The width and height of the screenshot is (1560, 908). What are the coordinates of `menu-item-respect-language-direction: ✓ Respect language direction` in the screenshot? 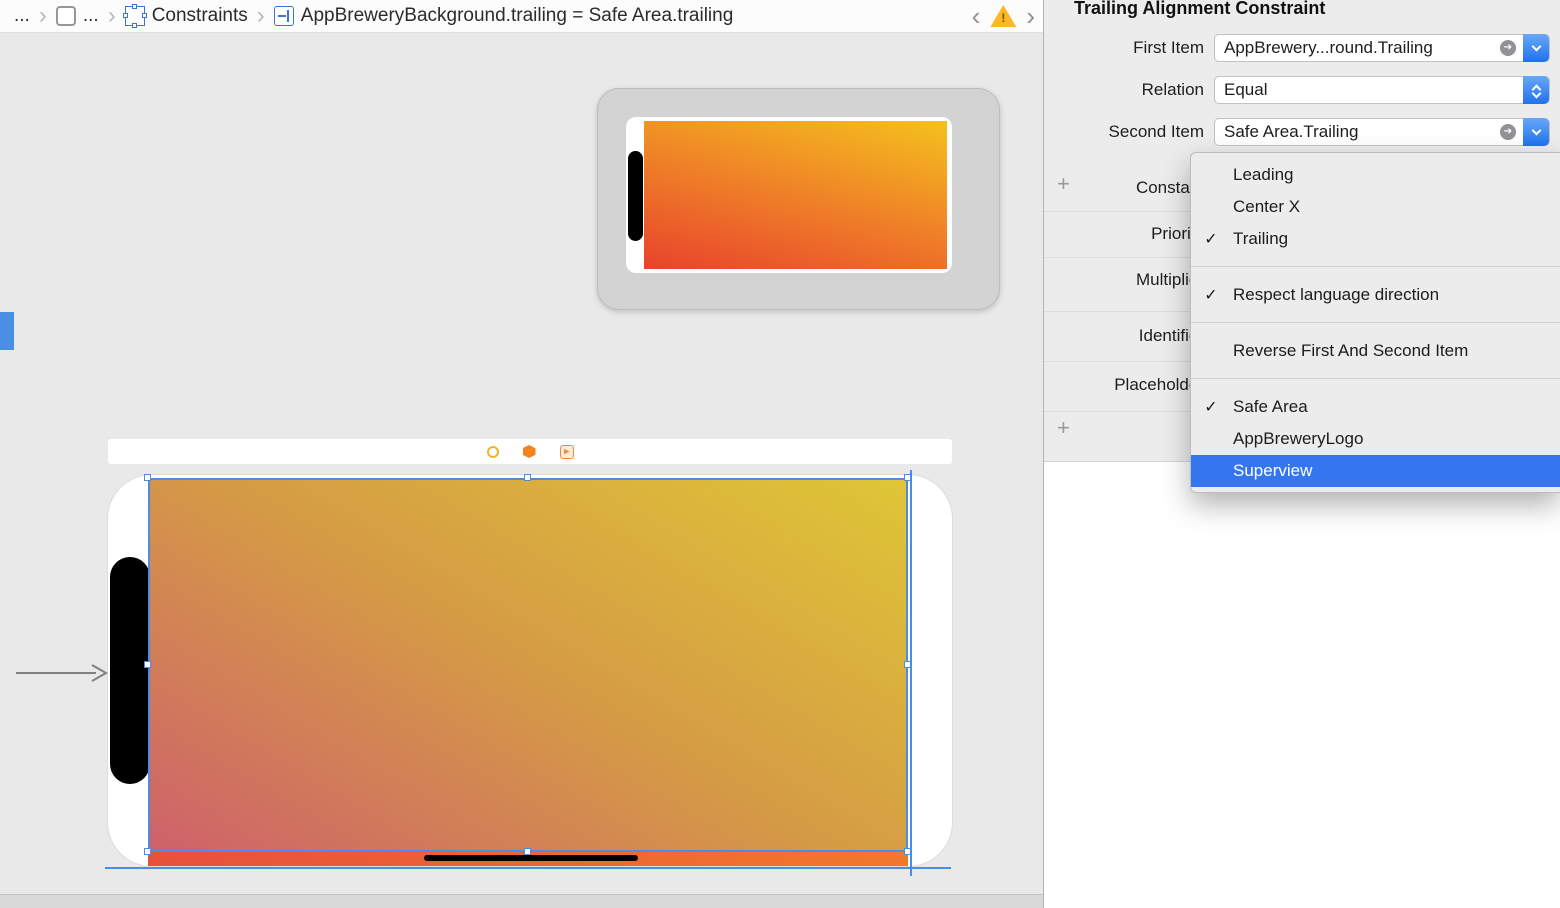 It's located at (1375, 295).